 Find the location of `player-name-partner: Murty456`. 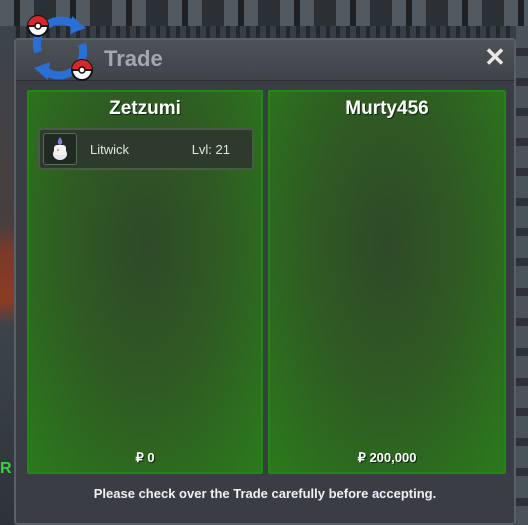

player-name-partner: Murty456 is located at coordinates (387, 108).